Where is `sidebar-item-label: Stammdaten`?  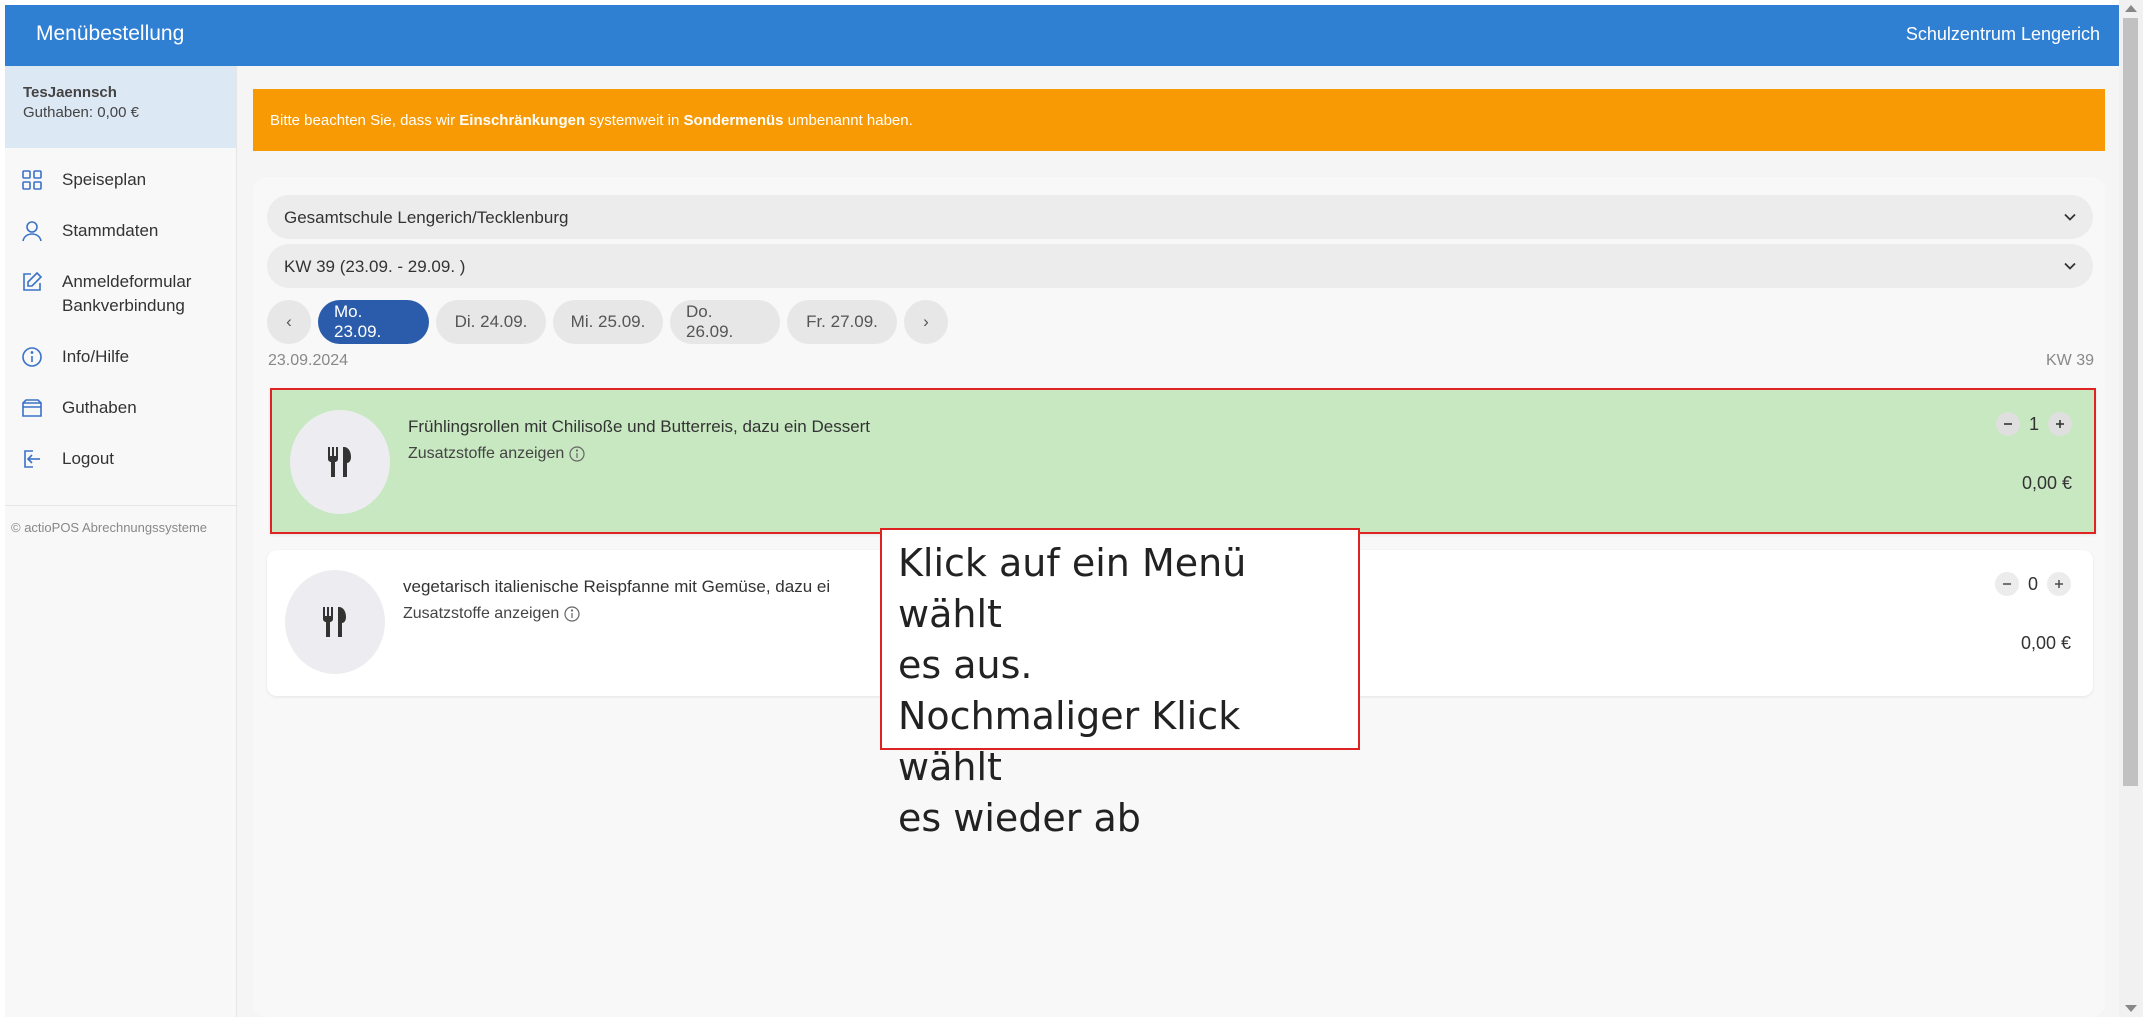
sidebar-item-label: Stammdaten is located at coordinates (110, 230).